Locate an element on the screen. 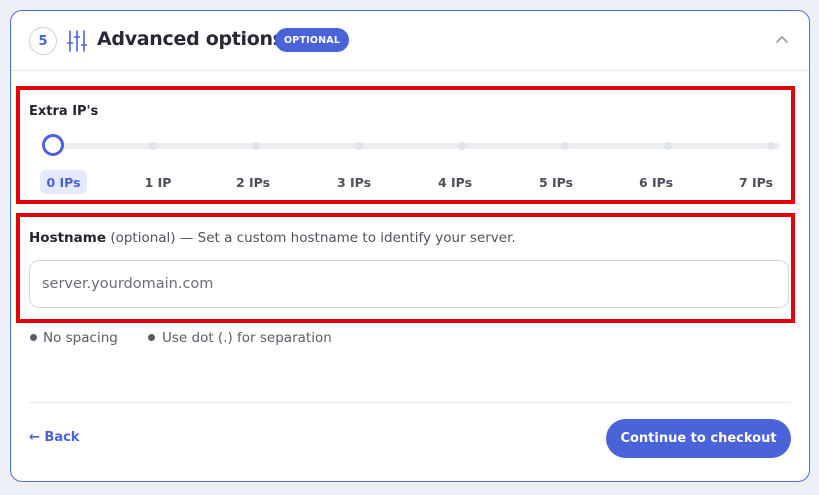 The width and height of the screenshot is (819, 495). ip-option-0: 0 IPs is located at coordinates (63, 182).